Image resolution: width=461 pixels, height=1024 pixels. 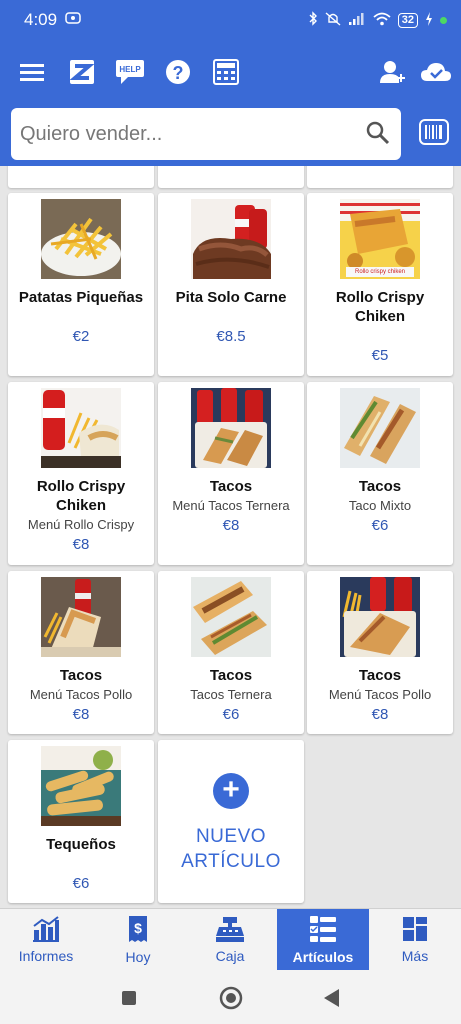 What do you see at coordinates (380, 505) in the screenshot?
I see `product-subtitle: Taco Mixto` at bounding box center [380, 505].